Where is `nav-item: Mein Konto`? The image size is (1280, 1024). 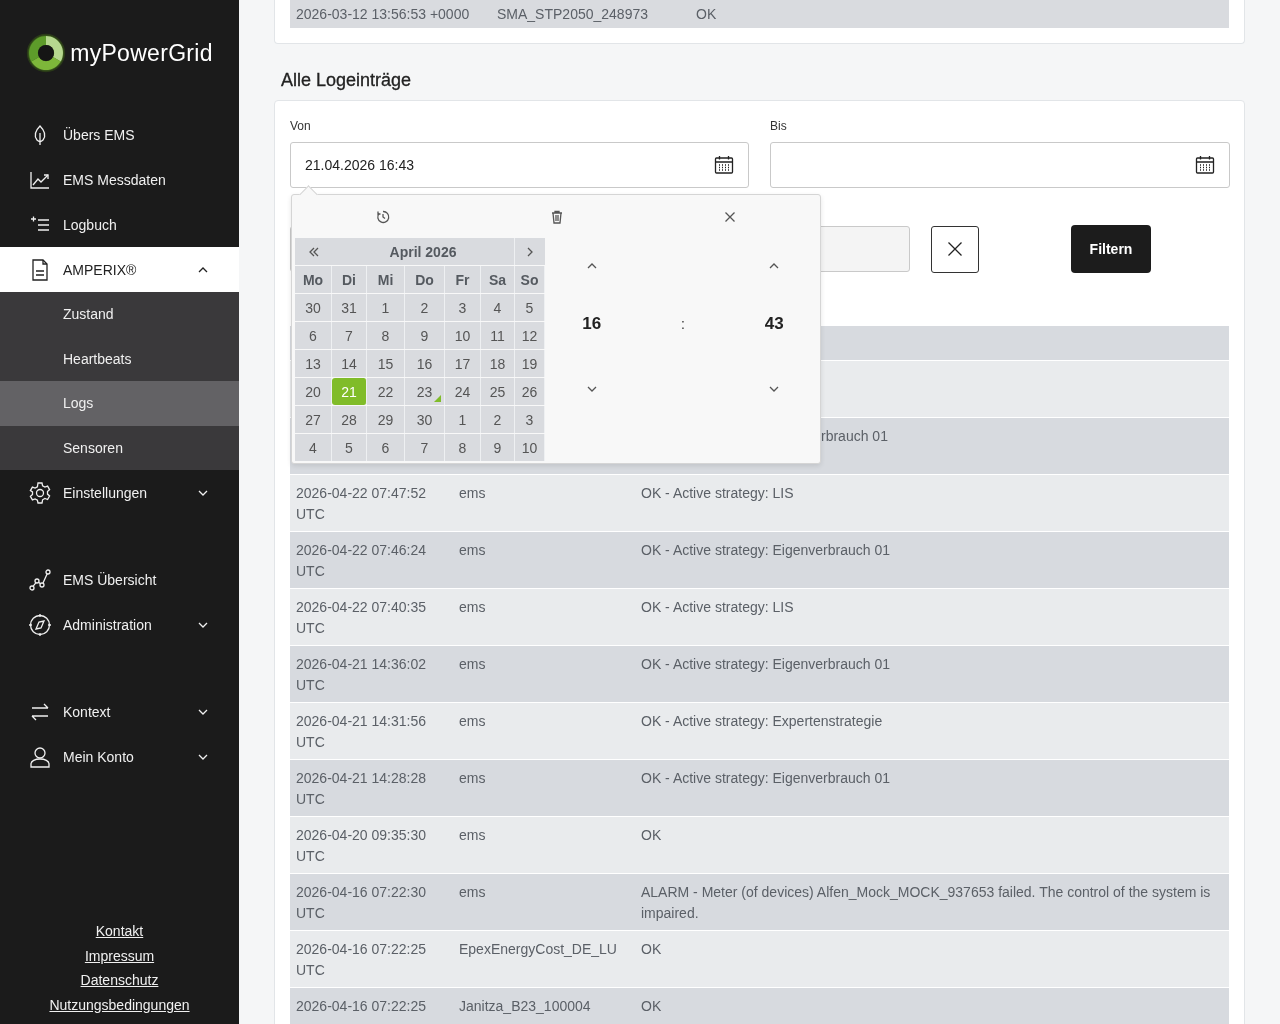 nav-item: Mein Konto is located at coordinates (119, 756).